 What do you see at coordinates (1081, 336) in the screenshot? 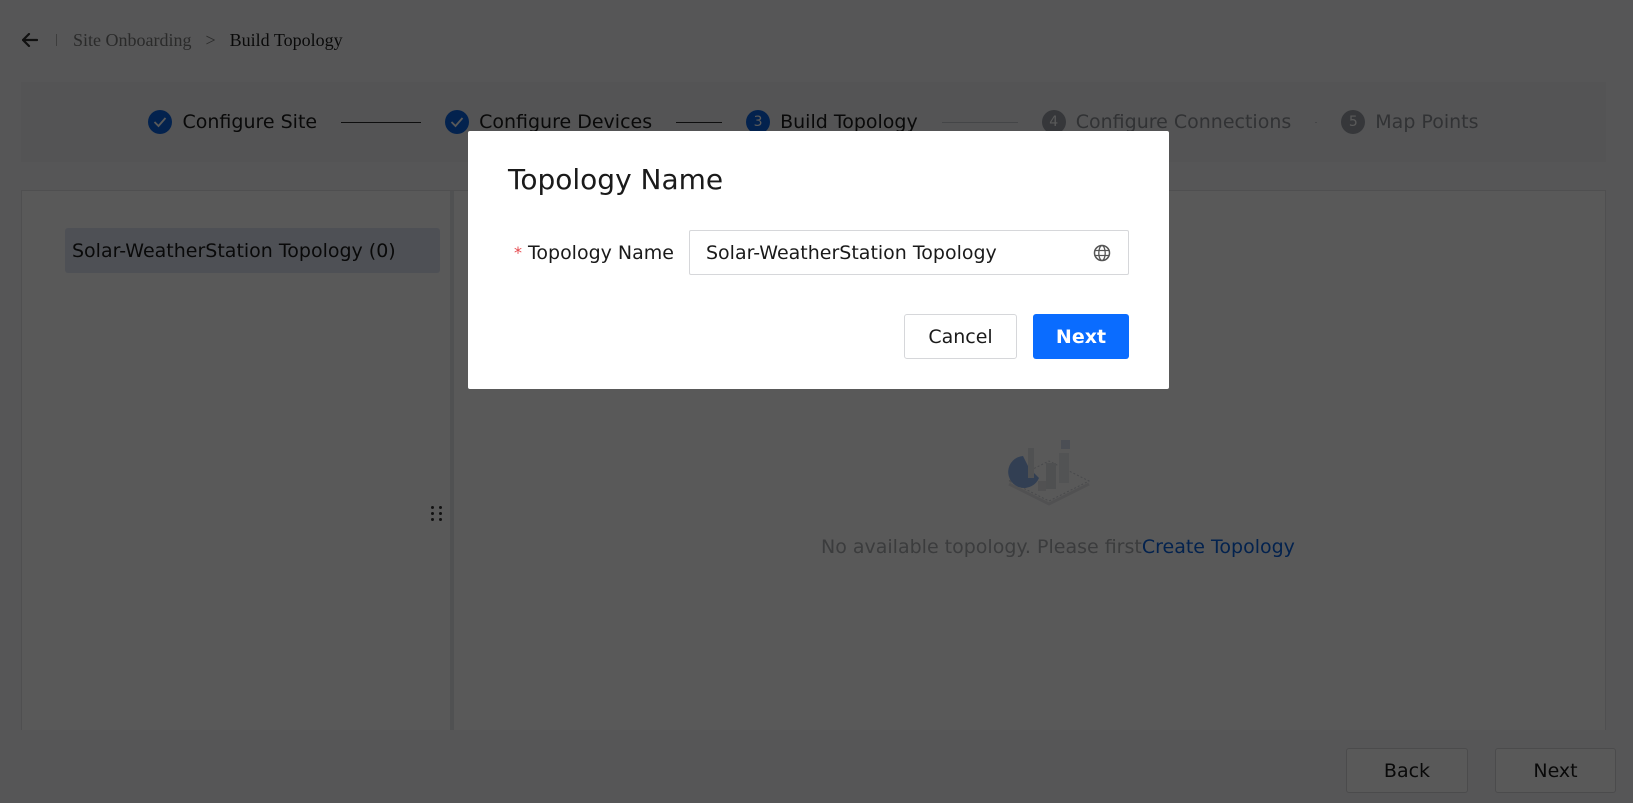
I see `dialog-next-button: Next` at bounding box center [1081, 336].